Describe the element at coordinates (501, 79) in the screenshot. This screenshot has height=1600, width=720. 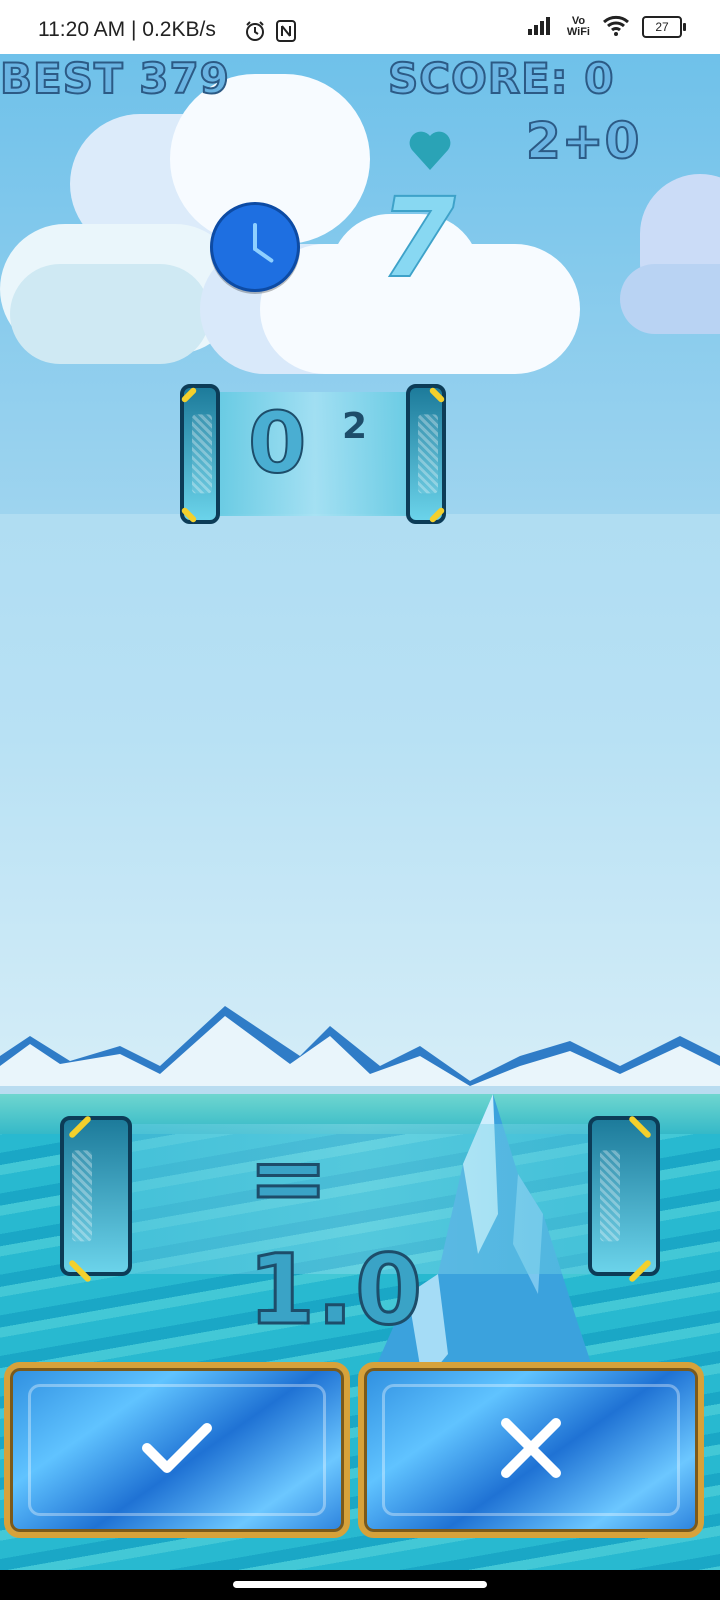
I see `current-score: SCORE: 0` at that location.